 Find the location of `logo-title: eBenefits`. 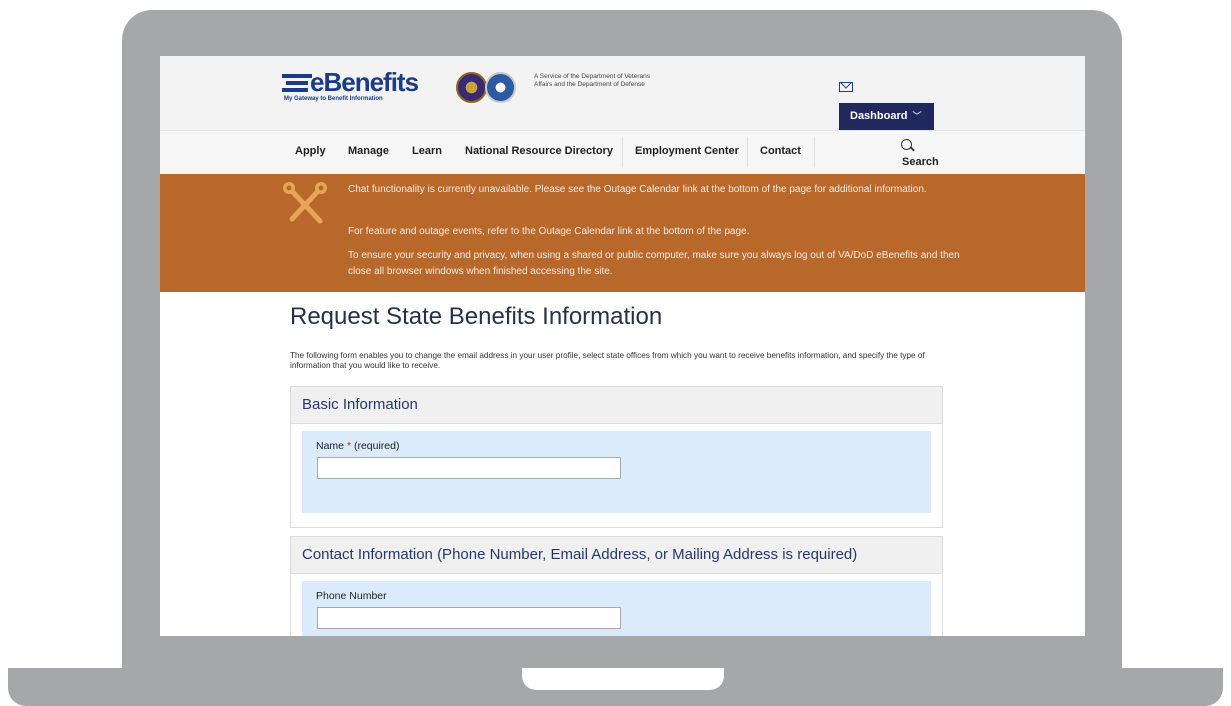

logo-title: eBenefits is located at coordinates (364, 82).